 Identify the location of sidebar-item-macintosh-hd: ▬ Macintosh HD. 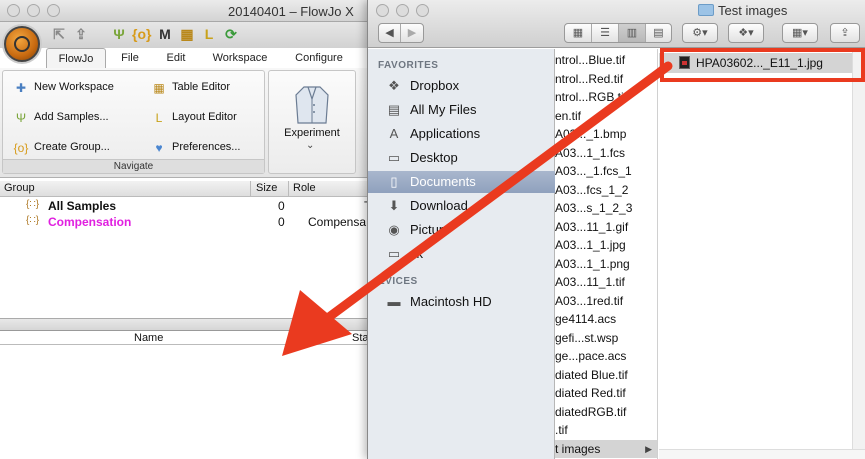
(461, 302).